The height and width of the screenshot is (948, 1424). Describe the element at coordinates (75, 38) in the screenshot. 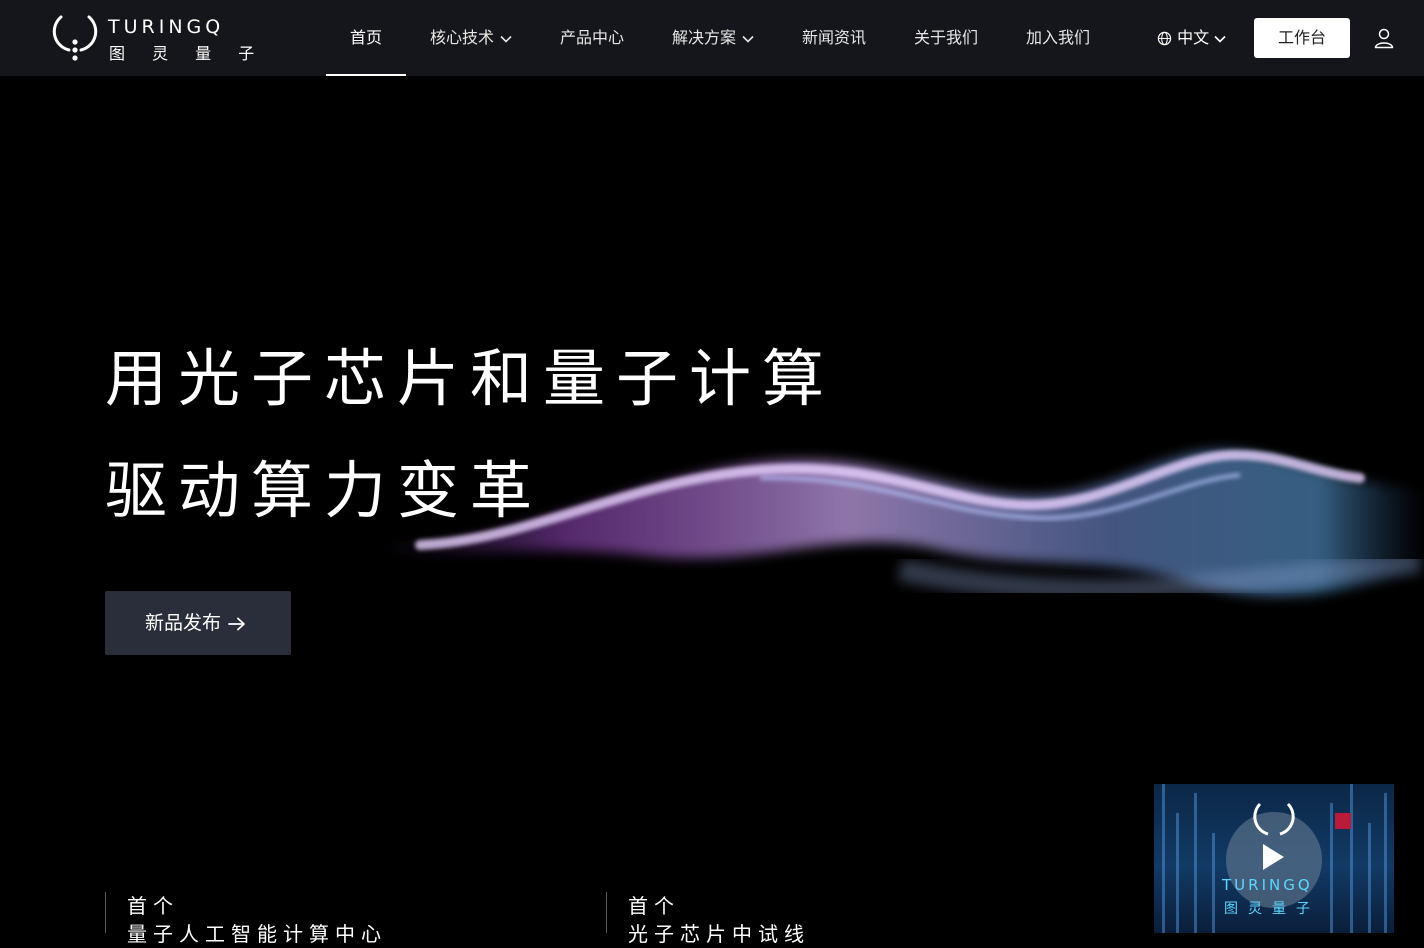

I see `logo-mark-icon` at that location.